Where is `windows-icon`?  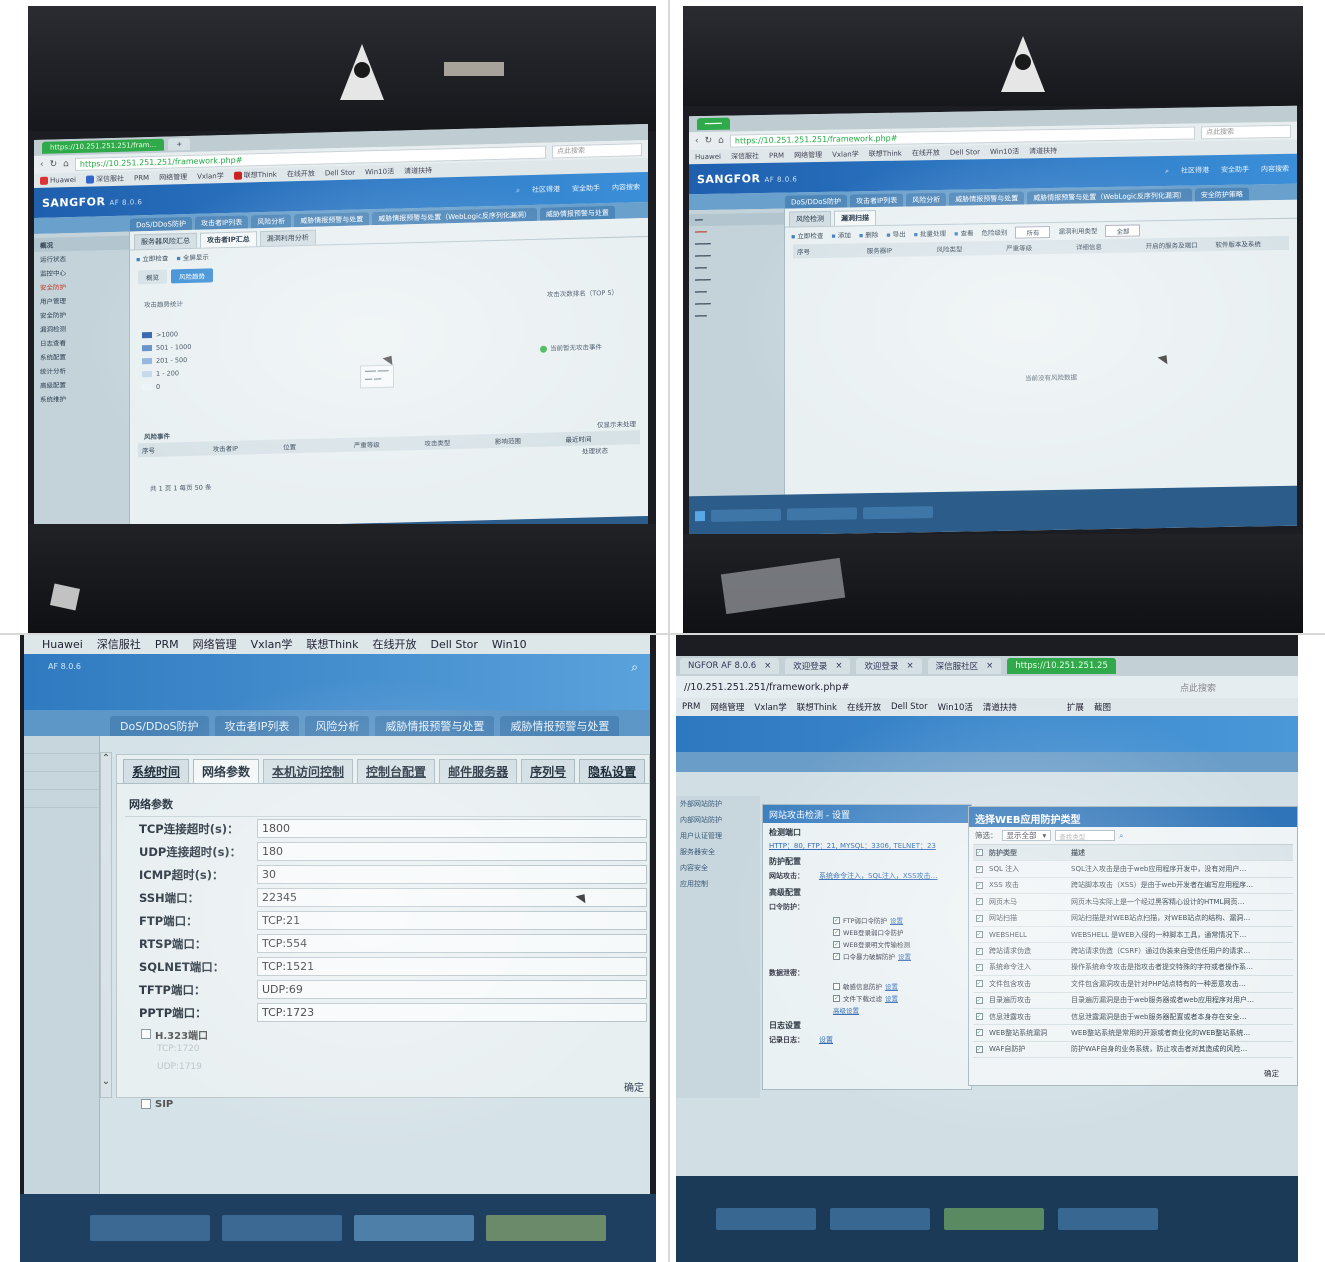 windows-icon is located at coordinates (700, 516).